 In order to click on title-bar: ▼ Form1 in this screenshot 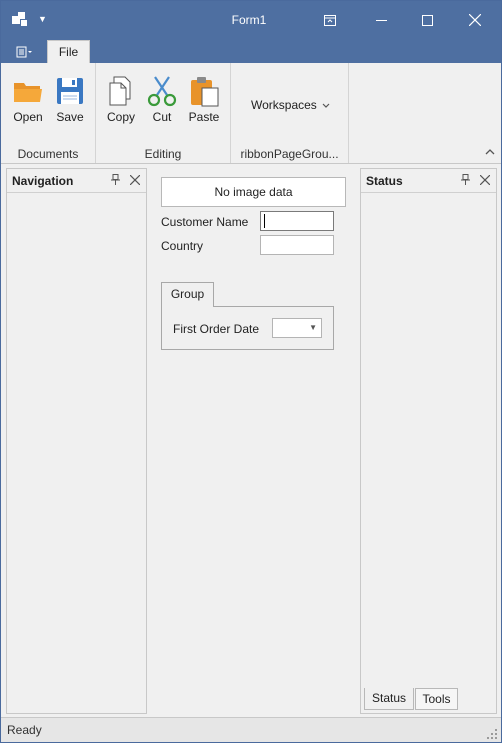, I will do `click(251, 20)`.